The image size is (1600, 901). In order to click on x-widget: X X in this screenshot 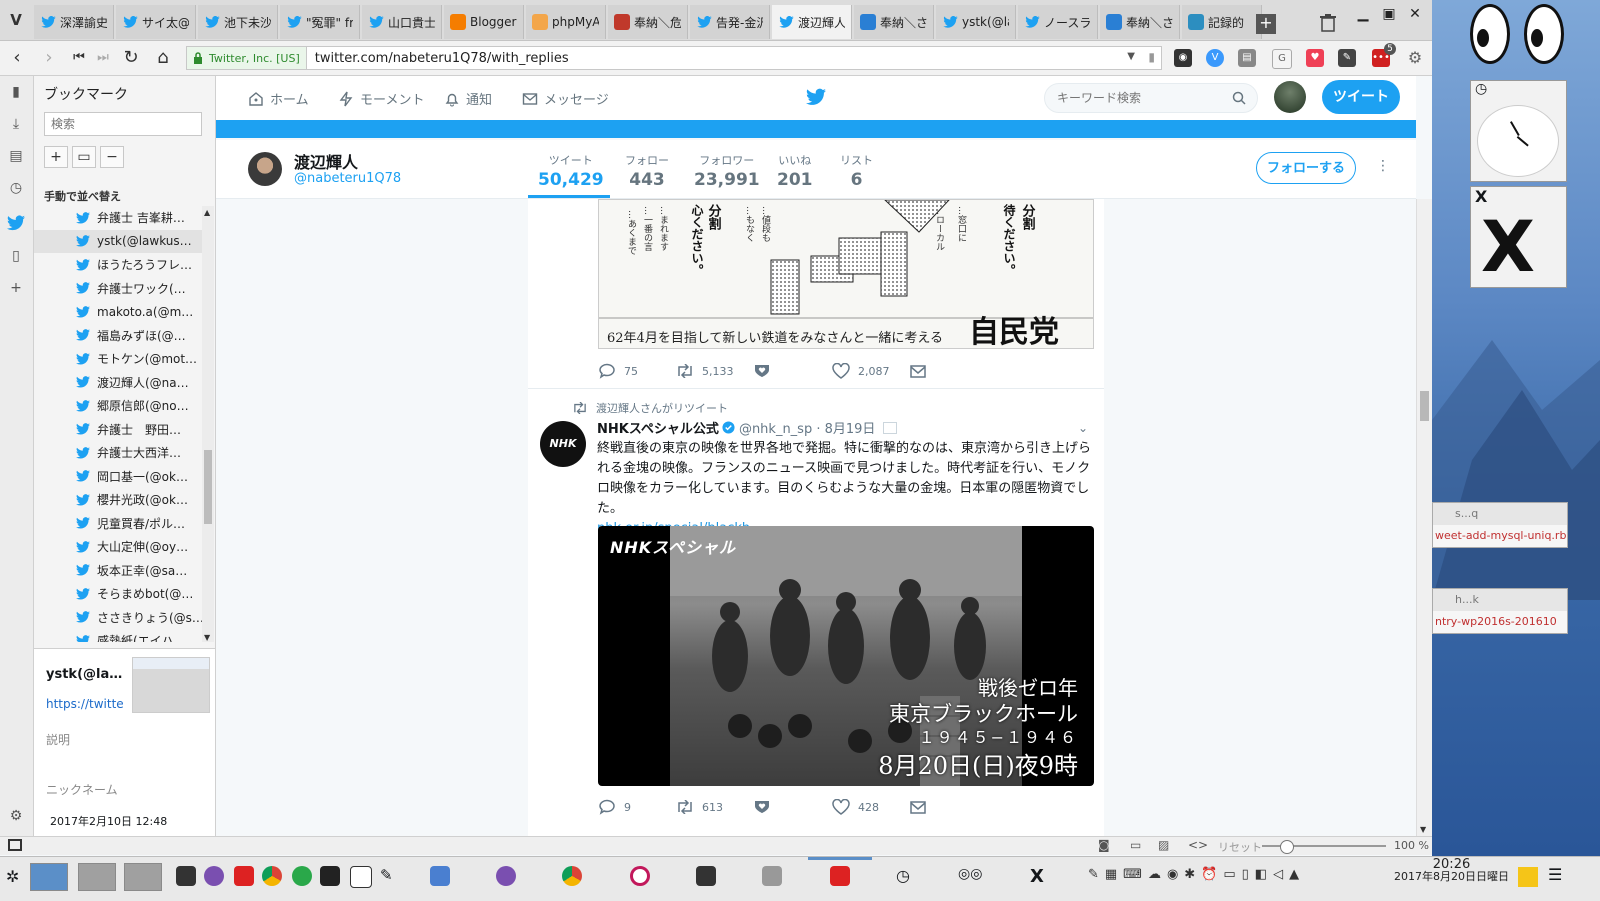, I will do `click(1518, 237)`.